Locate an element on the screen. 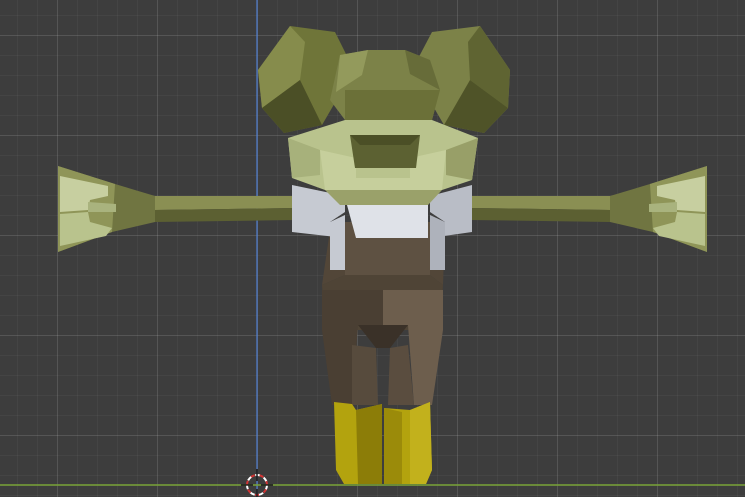  boots is located at coordinates (383, 443).